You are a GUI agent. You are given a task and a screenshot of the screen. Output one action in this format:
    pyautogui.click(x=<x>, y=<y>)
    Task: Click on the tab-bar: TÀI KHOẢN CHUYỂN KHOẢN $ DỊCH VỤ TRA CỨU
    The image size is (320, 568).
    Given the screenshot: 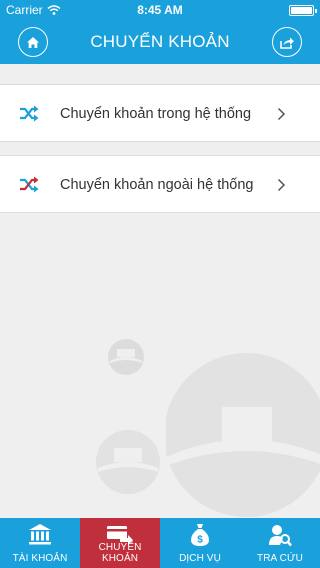 What is the action you would take?
    pyautogui.click(x=160, y=543)
    